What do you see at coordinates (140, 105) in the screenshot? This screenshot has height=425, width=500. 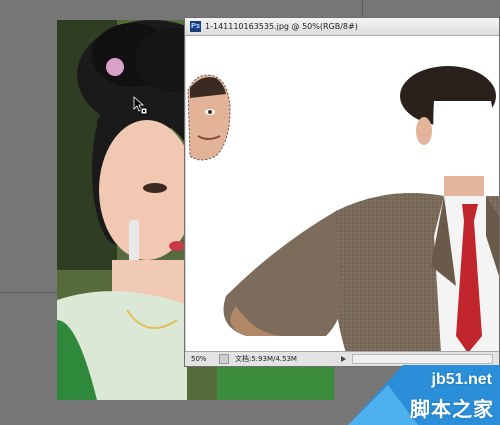 I see `move-cursor-icon` at bounding box center [140, 105].